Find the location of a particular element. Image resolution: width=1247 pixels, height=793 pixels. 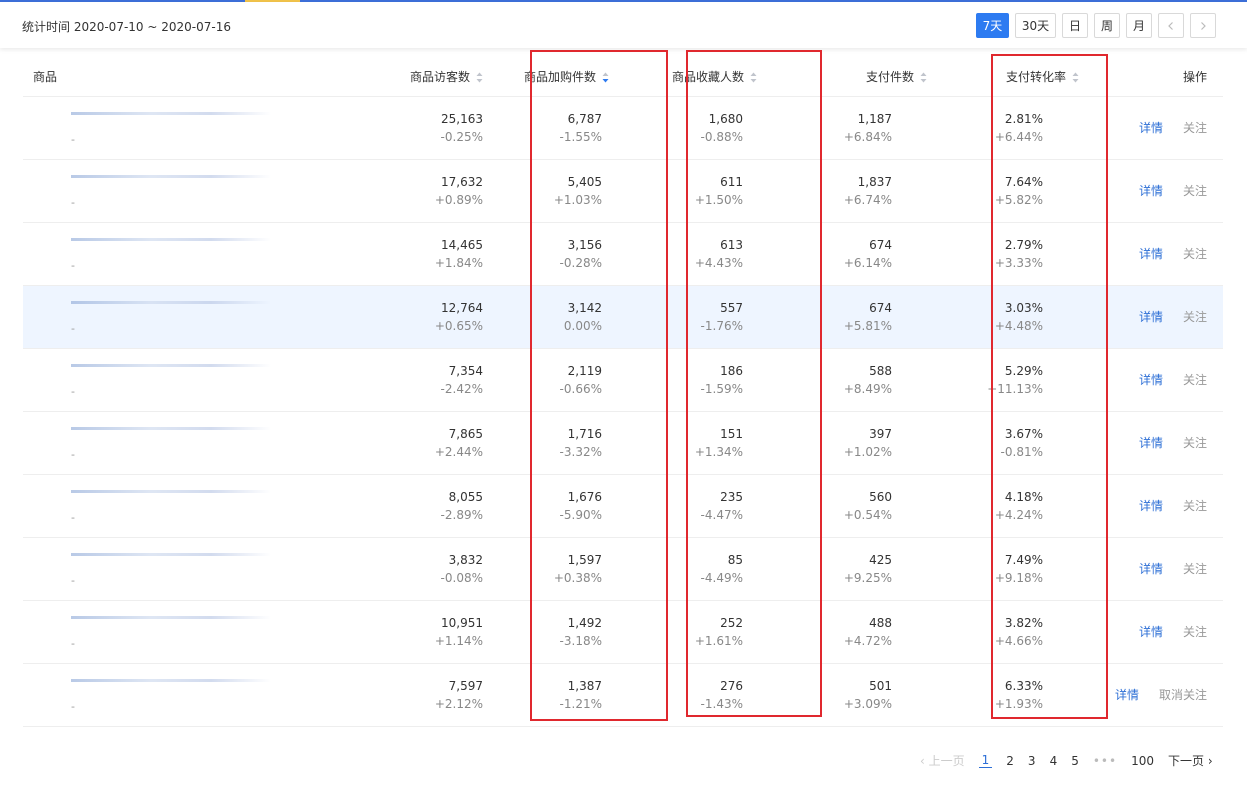

visitors-change: -2.89% is located at coordinates (461, 514).